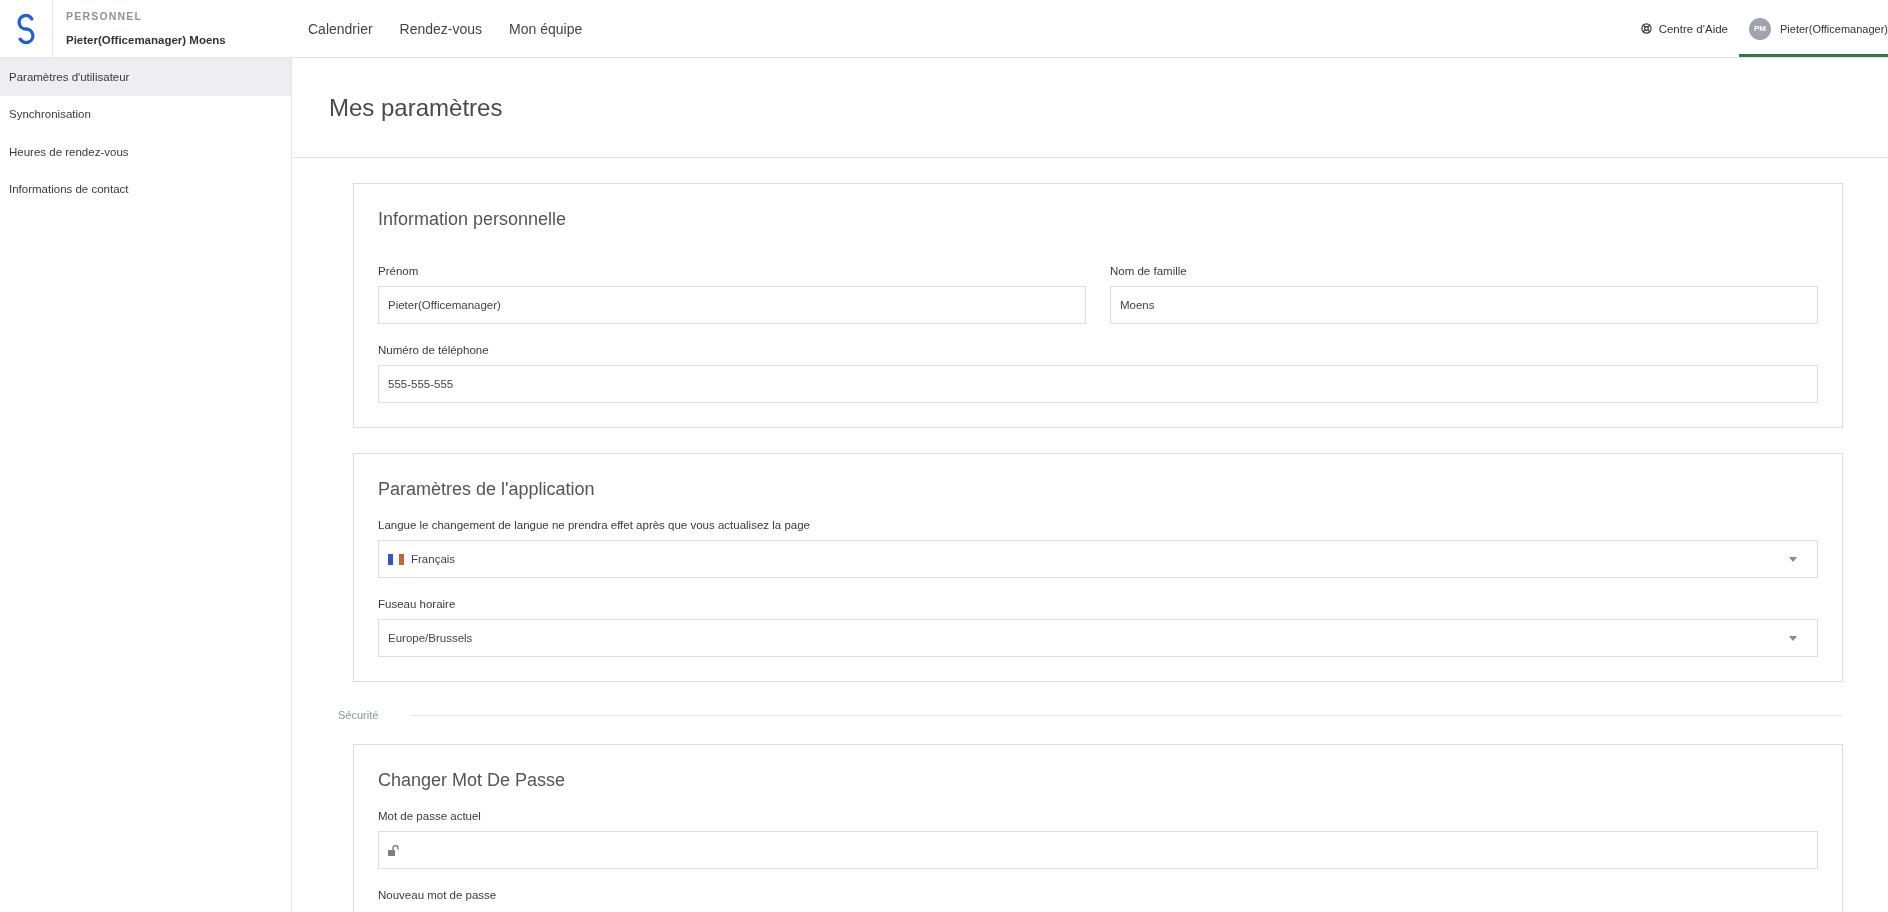 The width and height of the screenshot is (1888, 912). I want to click on field-label: Fuseau horaire, so click(417, 604).